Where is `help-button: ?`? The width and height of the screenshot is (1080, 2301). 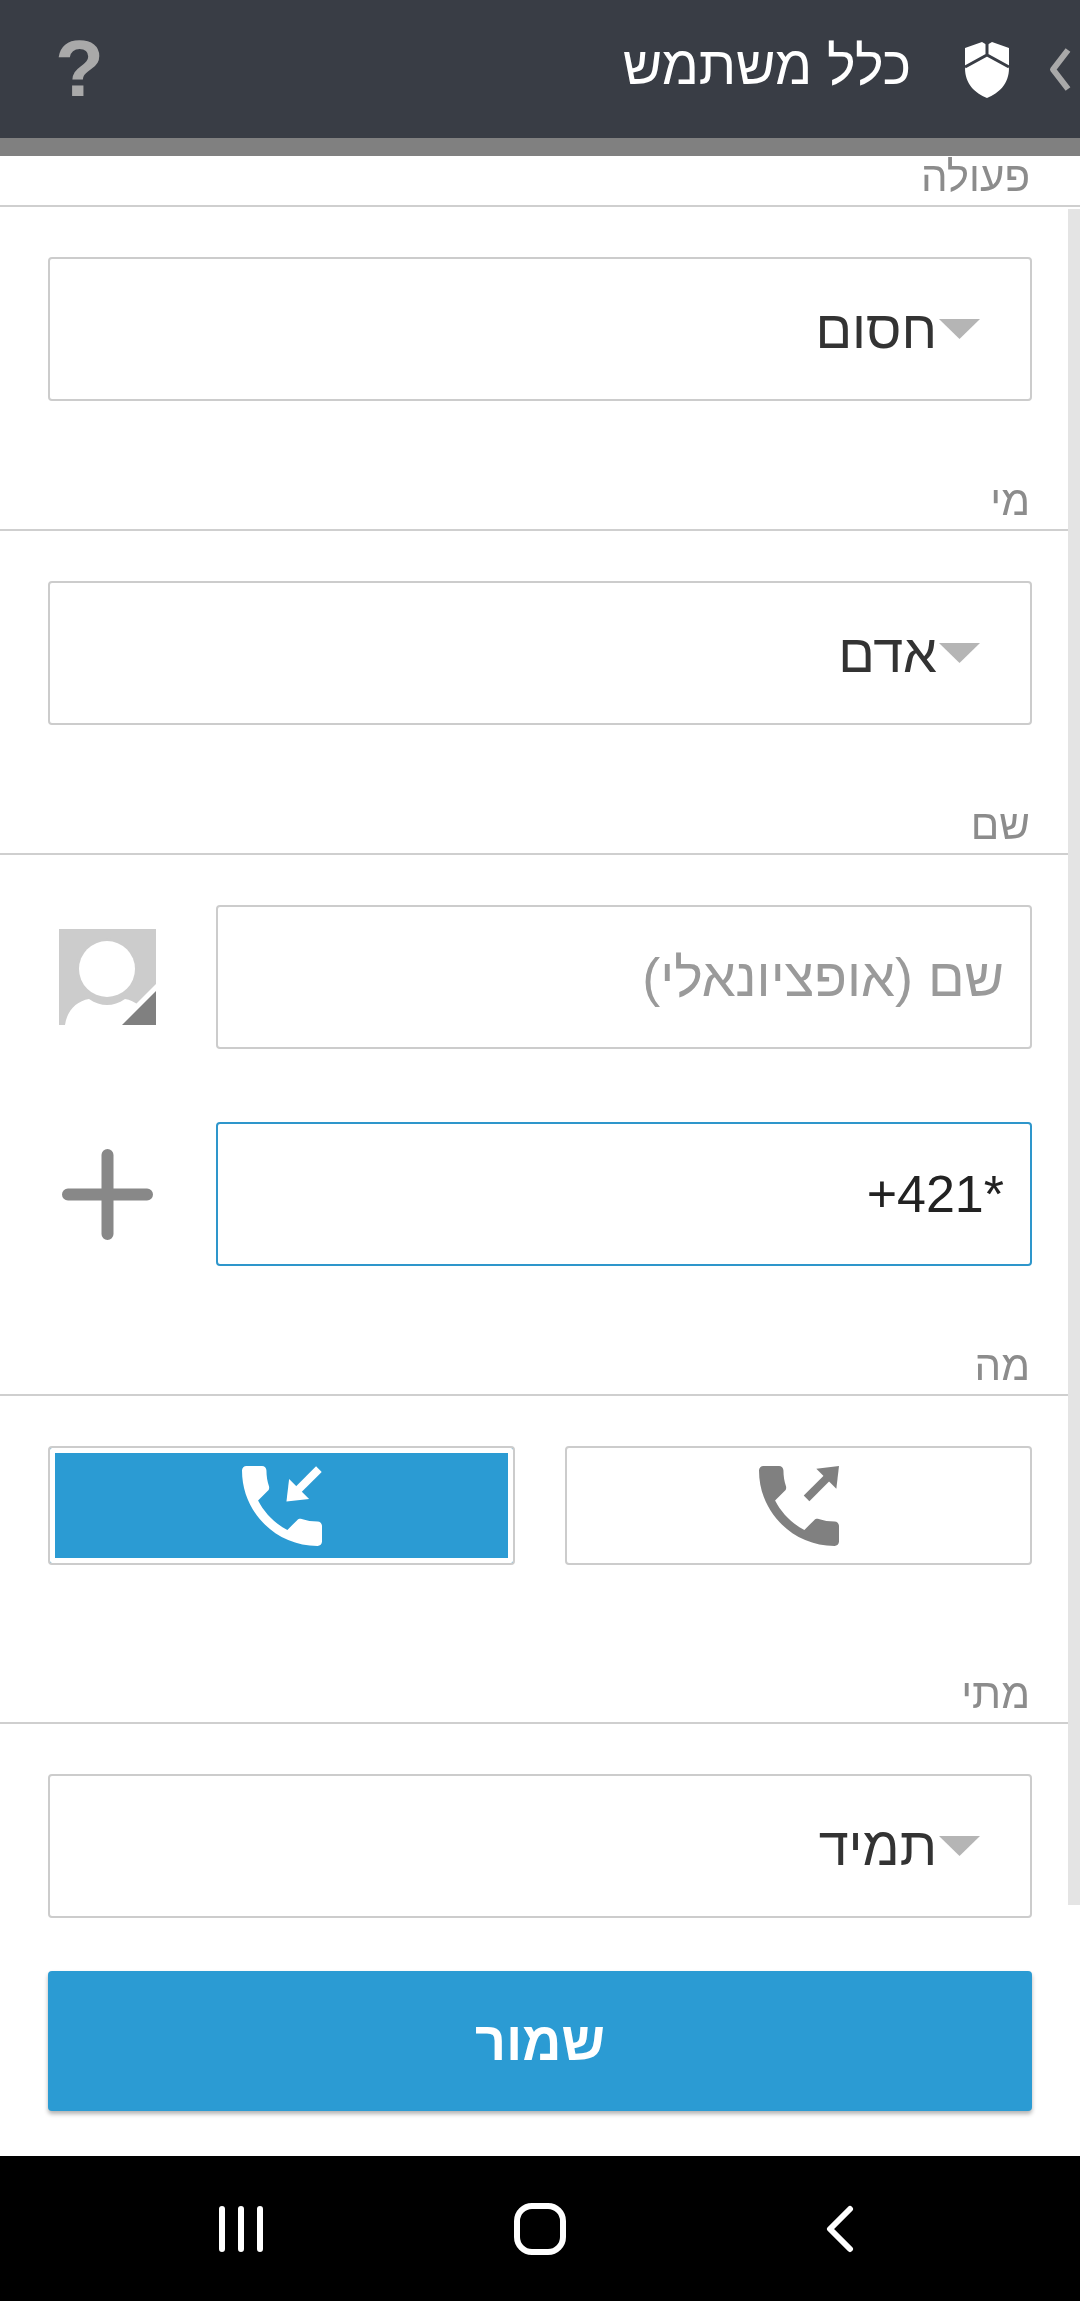 help-button: ? is located at coordinates (79, 69).